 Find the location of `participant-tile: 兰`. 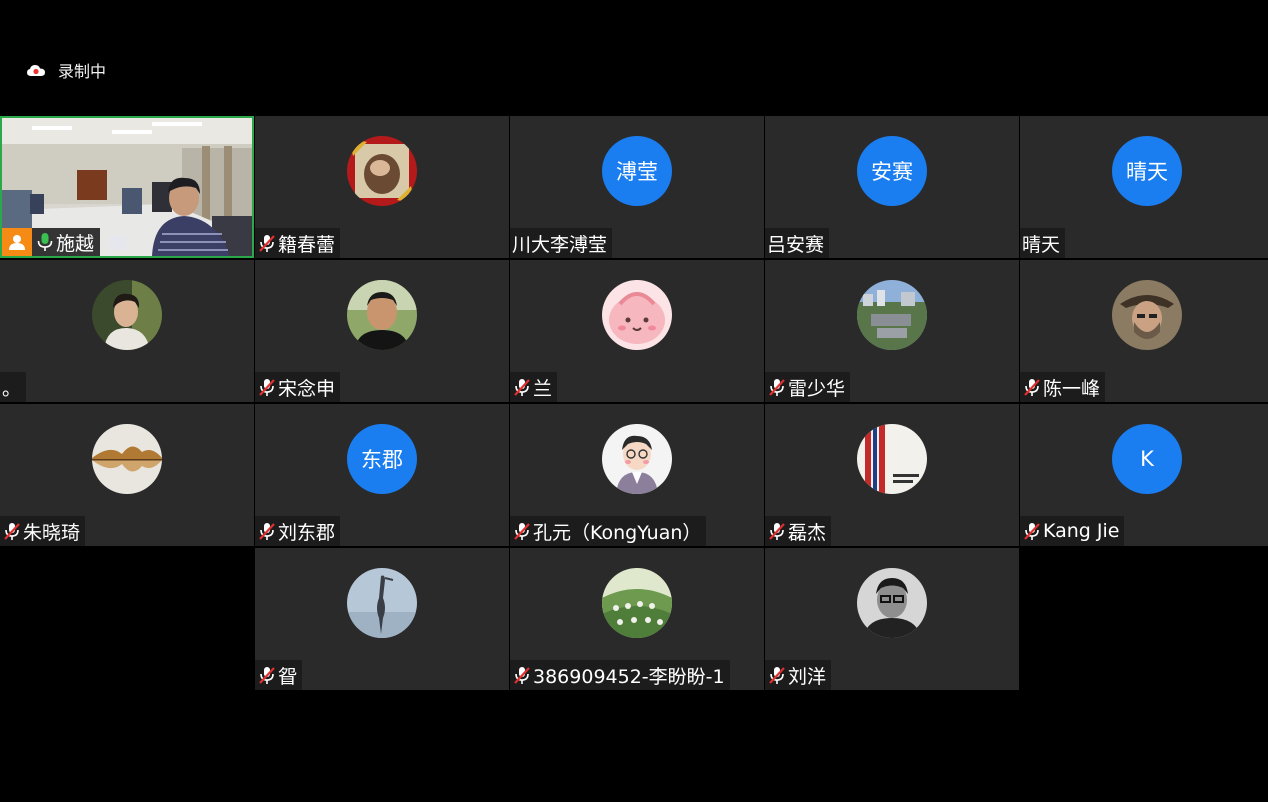

participant-tile: 兰 is located at coordinates (637, 331).